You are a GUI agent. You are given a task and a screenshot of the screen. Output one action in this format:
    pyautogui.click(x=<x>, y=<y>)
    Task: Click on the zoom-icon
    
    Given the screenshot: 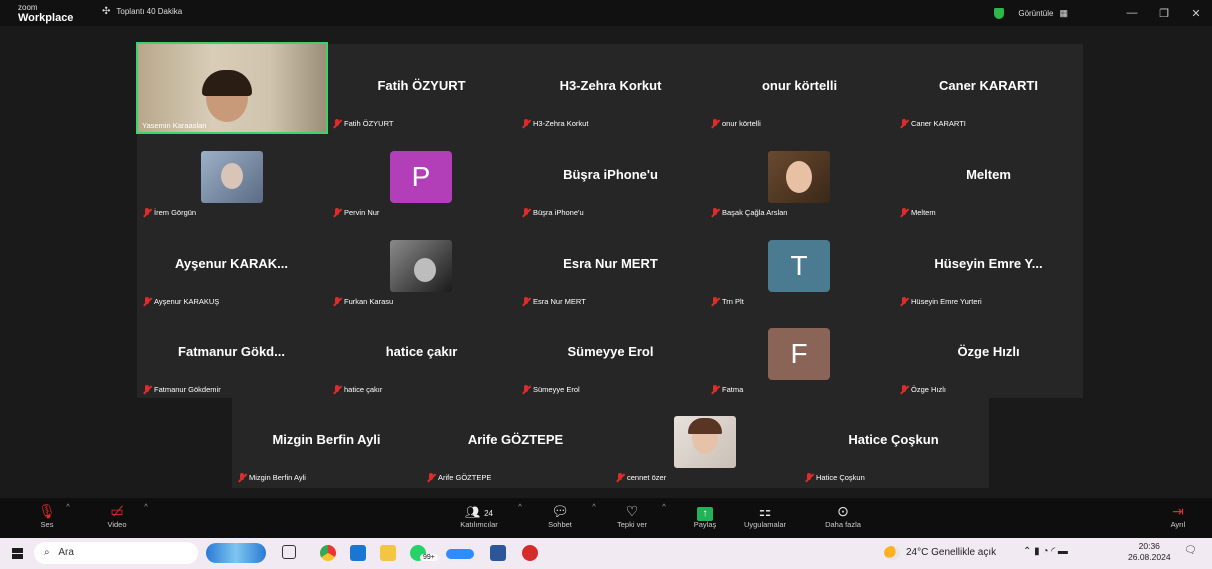 What is the action you would take?
    pyautogui.click(x=460, y=554)
    